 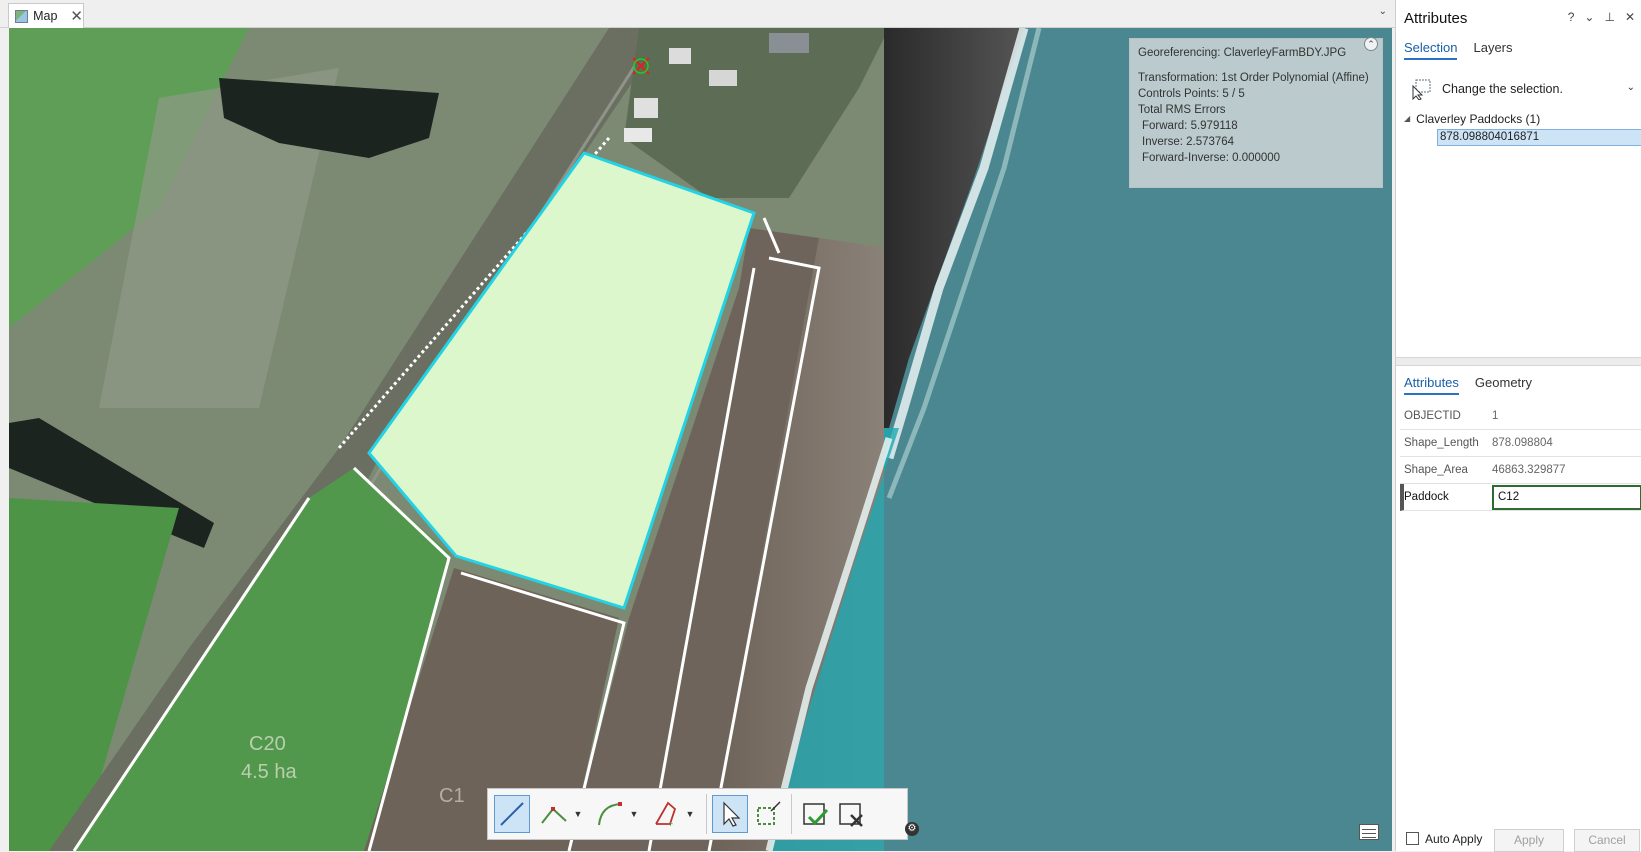 I want to click on tab-map-label: Map, so click(x=45, y=16).